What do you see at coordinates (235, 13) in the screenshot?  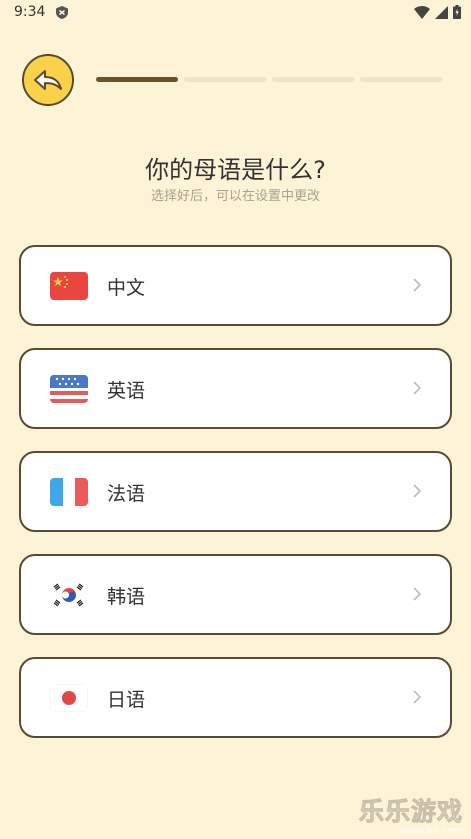 I see `status-bar: 9:34` at bounding box center [235, 13].